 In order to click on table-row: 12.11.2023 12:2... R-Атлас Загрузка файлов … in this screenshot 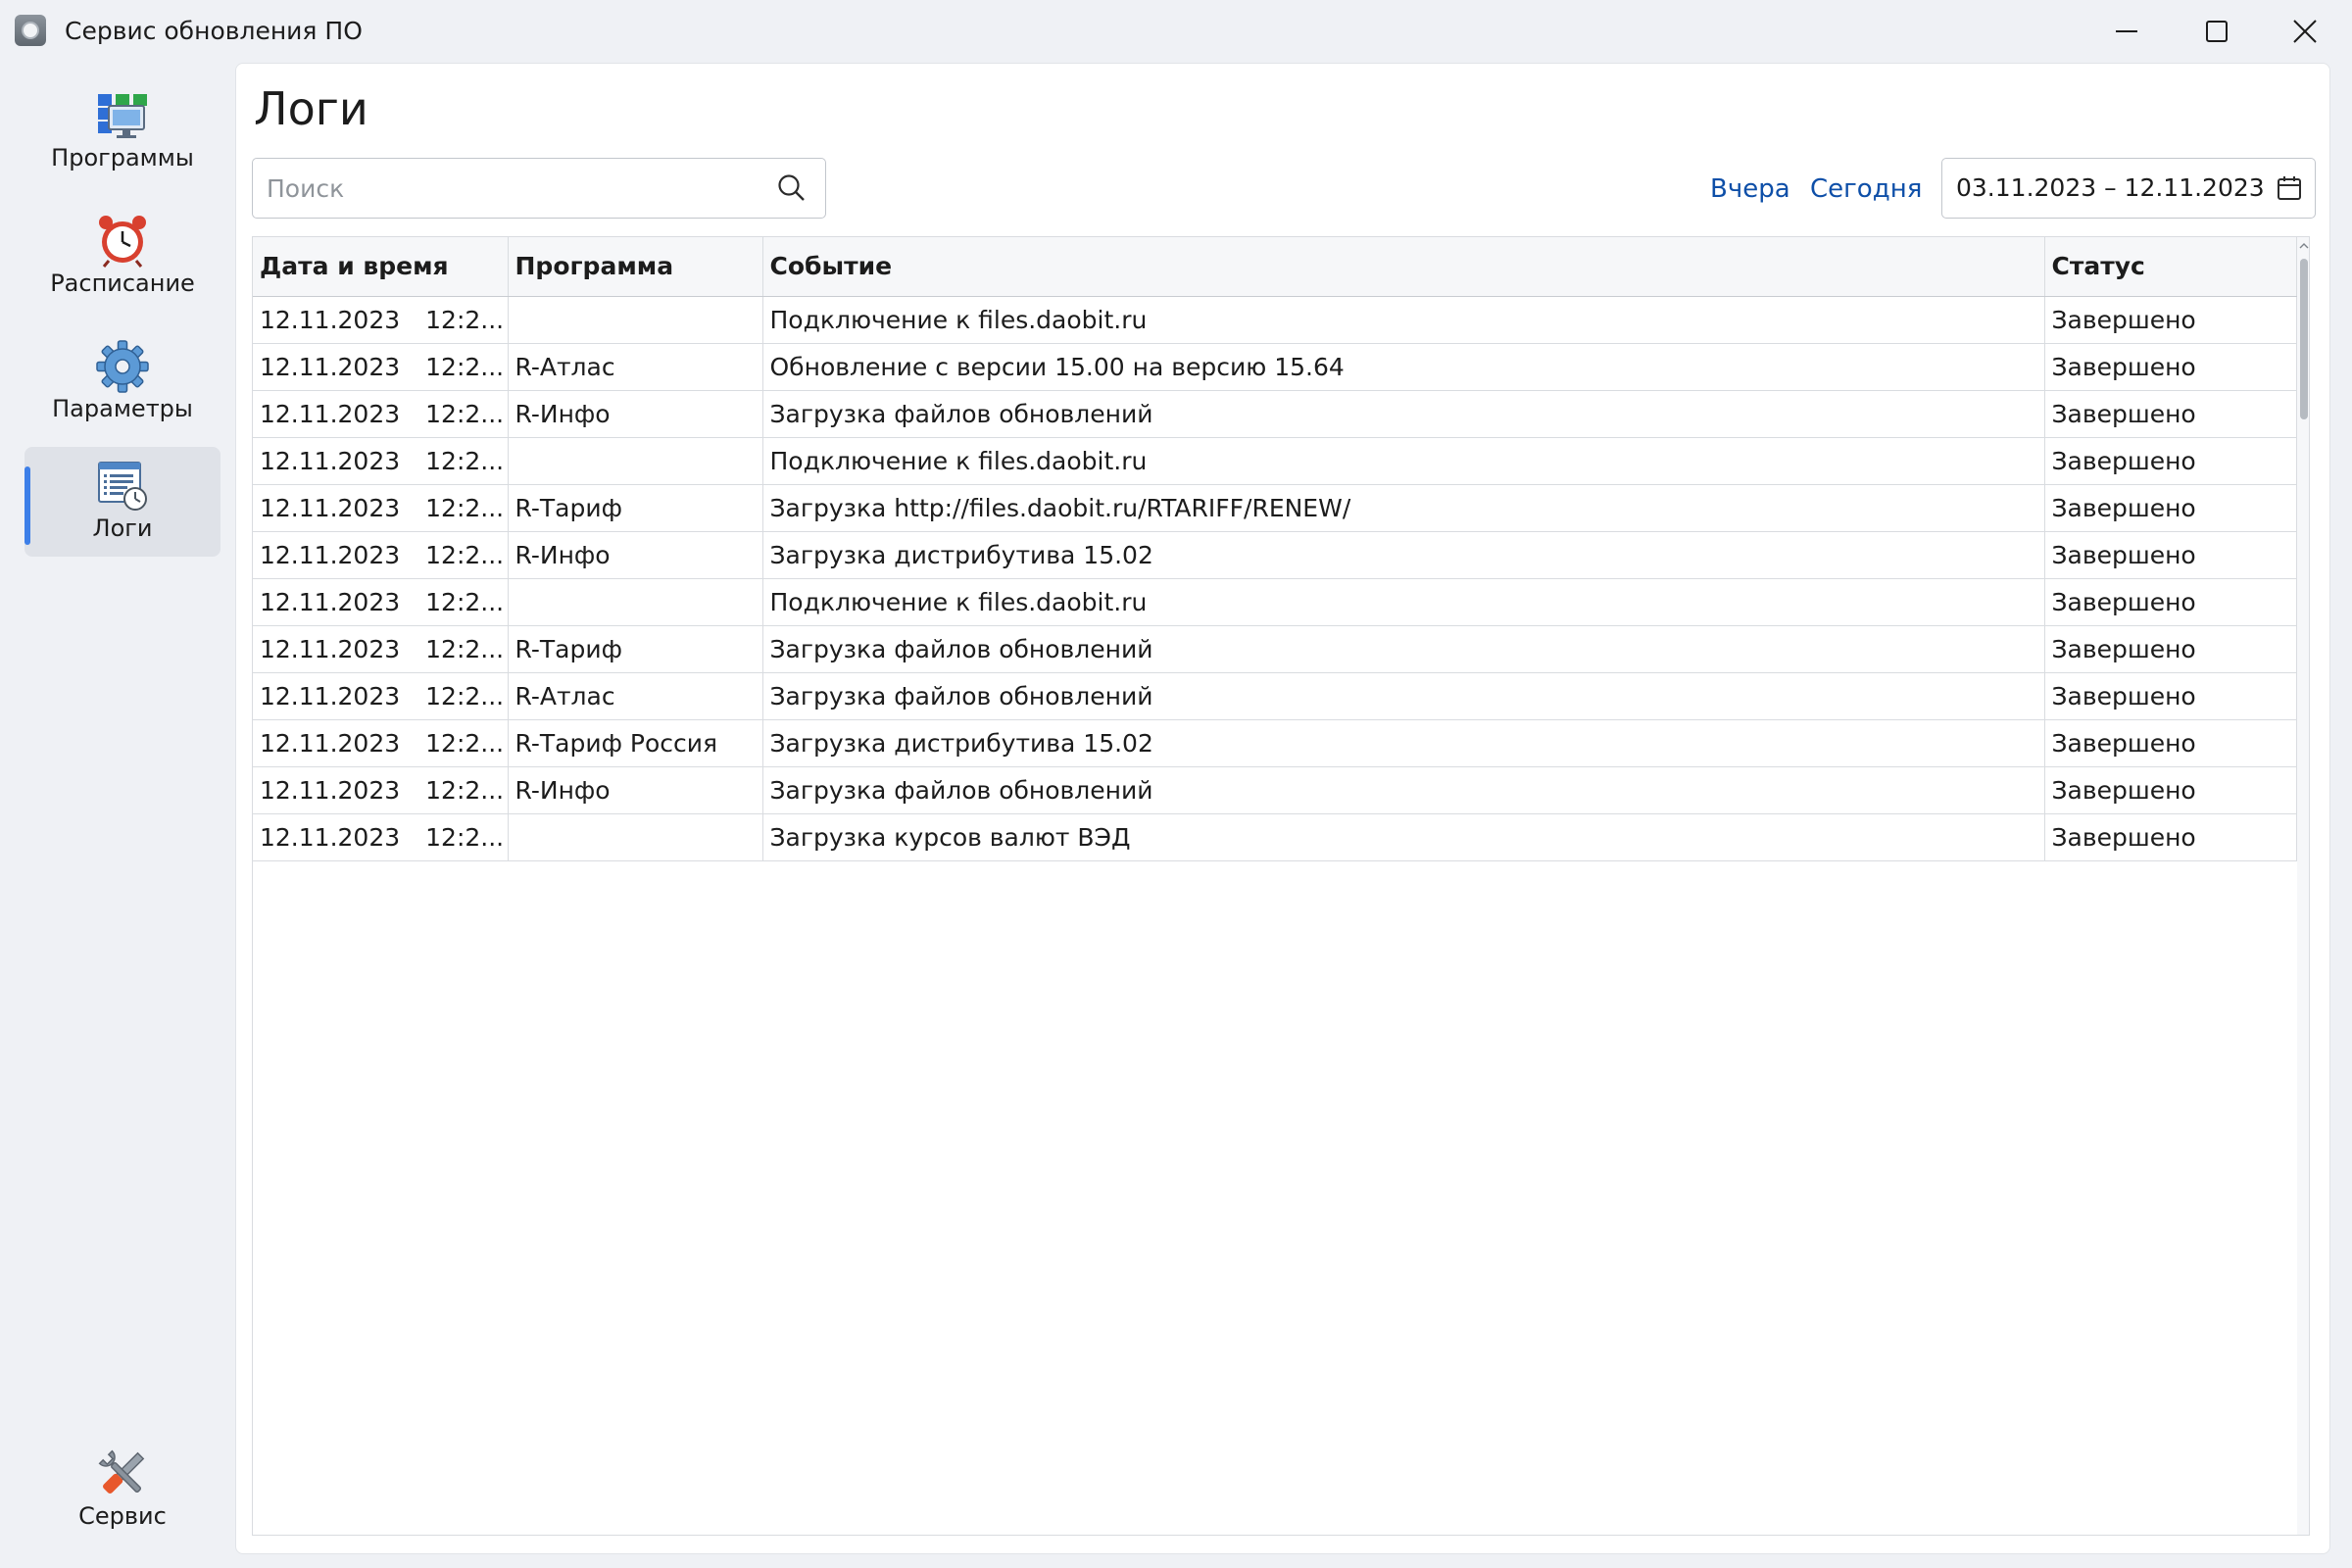, I will do `click(1275, 696)`.